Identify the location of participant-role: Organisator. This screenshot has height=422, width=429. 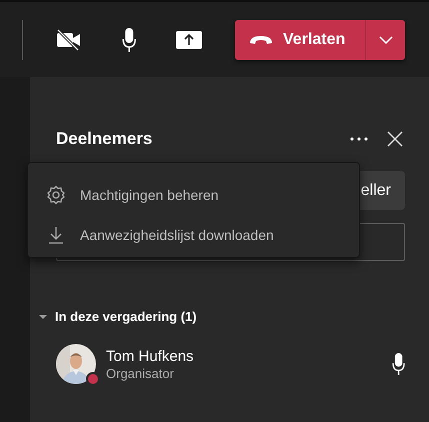
(140, 373).